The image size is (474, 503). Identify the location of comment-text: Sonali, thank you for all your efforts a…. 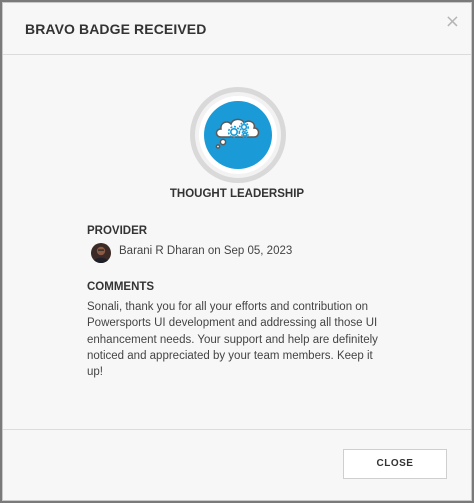
(232, 340).